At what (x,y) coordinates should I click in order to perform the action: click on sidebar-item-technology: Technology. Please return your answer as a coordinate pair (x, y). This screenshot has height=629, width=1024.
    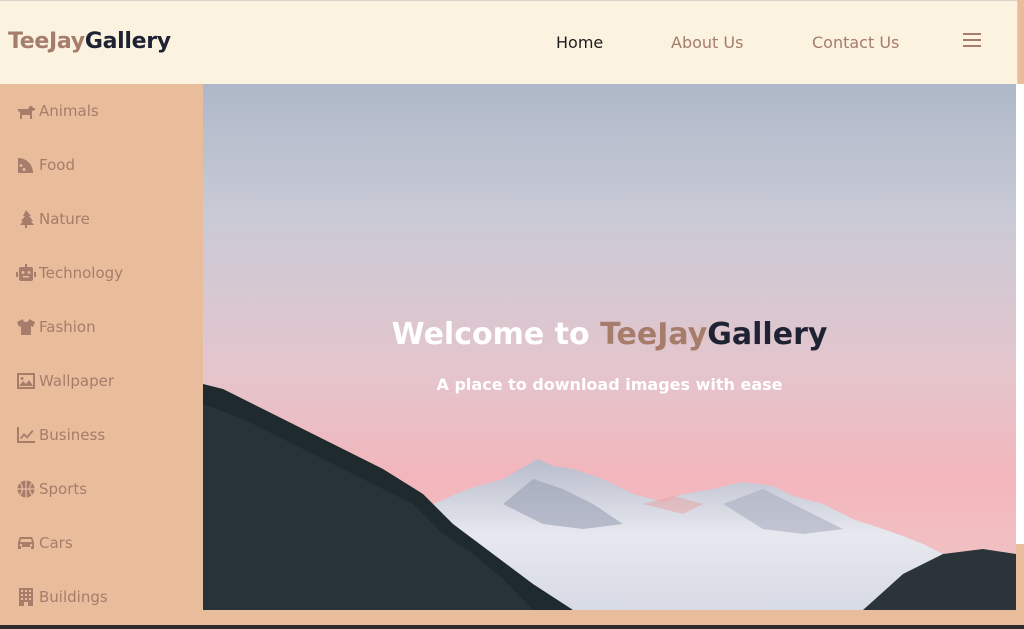
    Looking at the image, I should click on (69, 273).